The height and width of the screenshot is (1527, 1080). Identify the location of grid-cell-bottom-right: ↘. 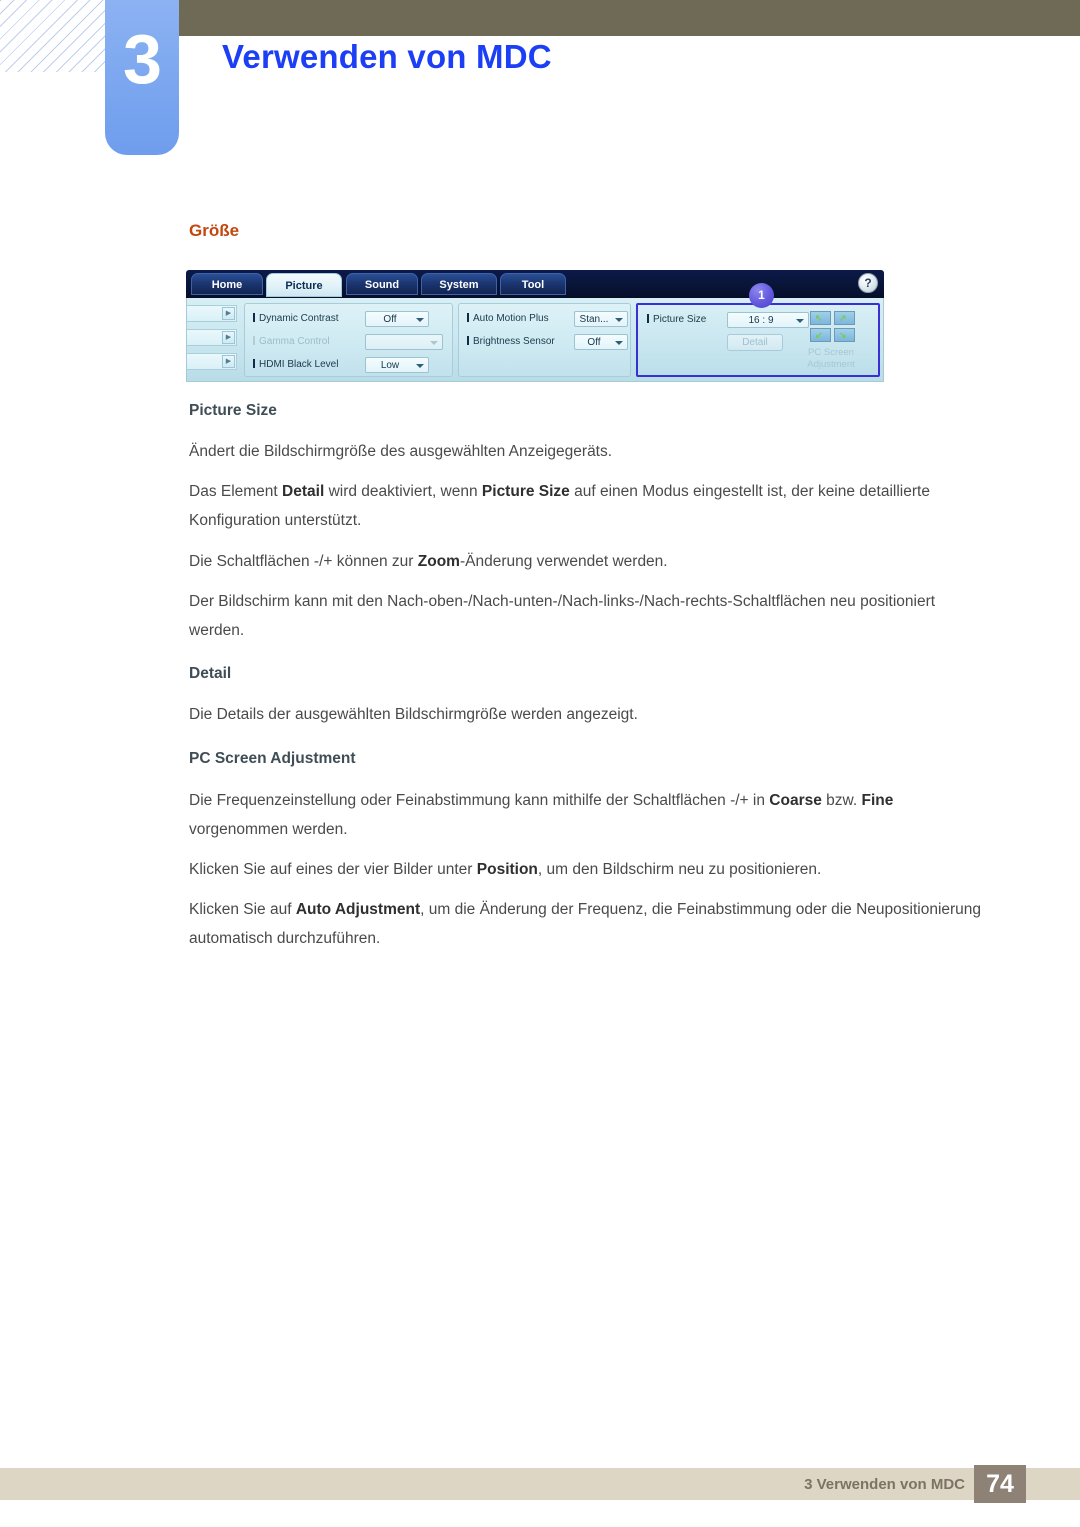
(844, 335).